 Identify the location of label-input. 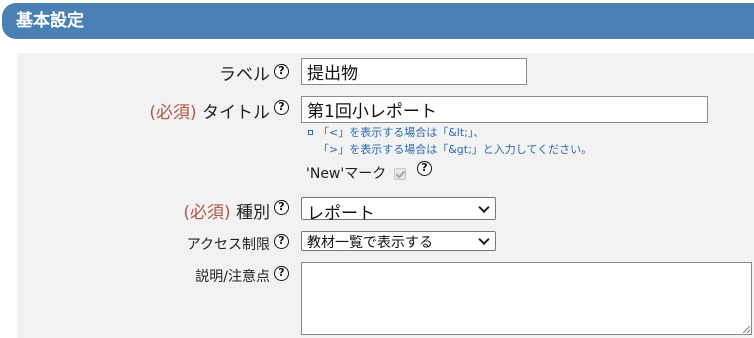
(414, 71).